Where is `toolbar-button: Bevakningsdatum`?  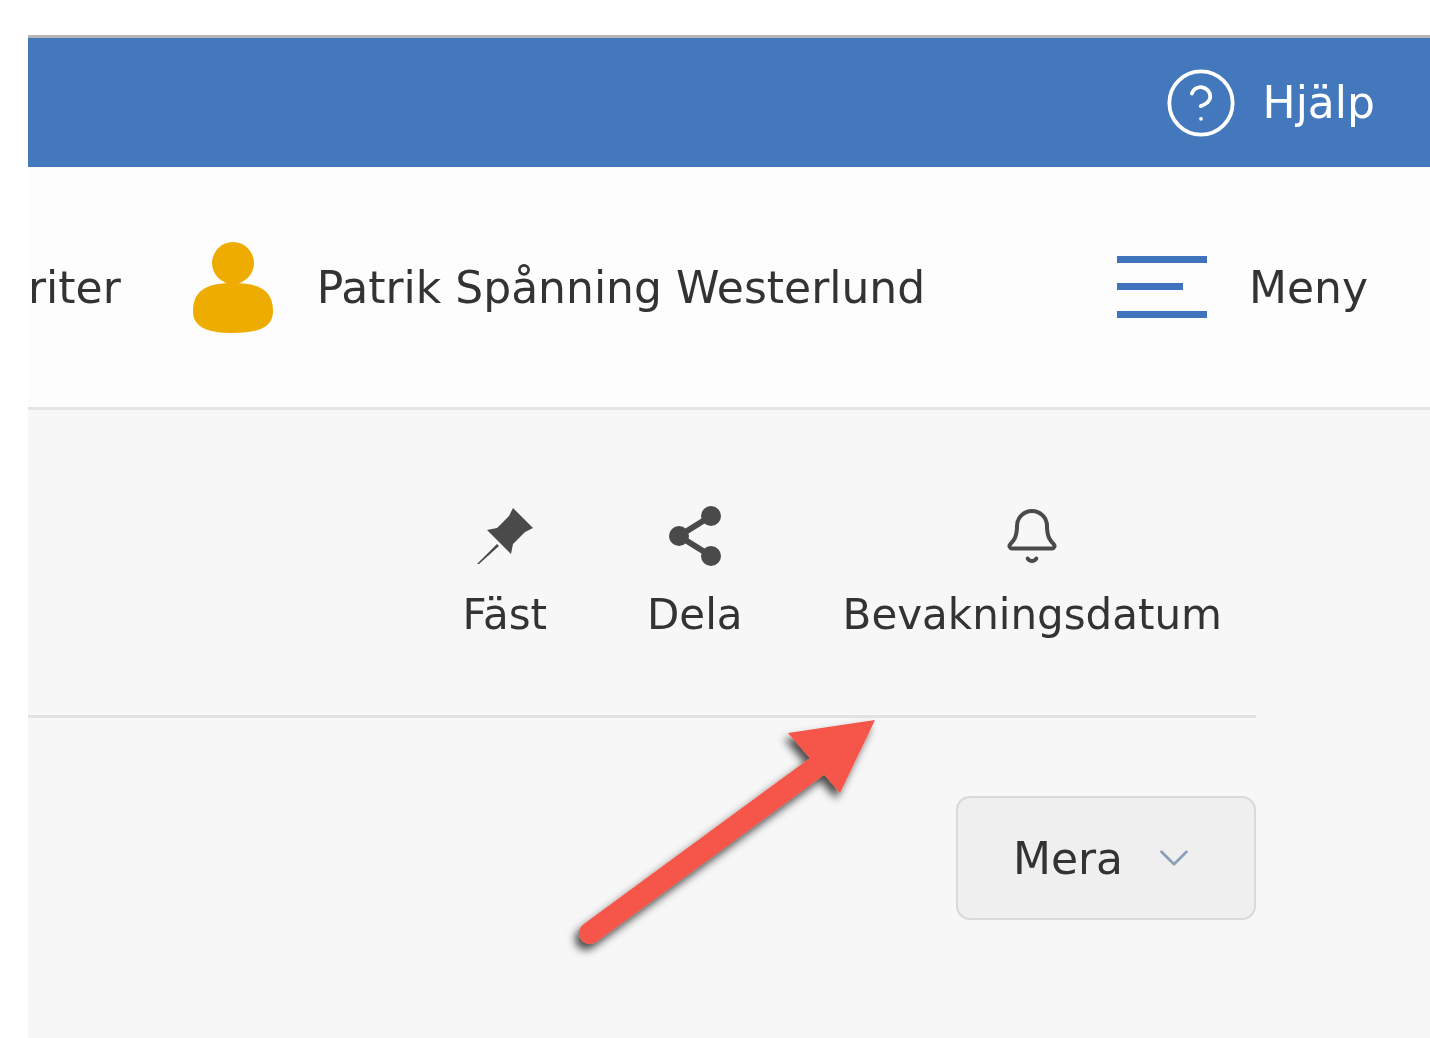
toolbar-button: Bevakningsdatum is located at coordinates (1032, 572).